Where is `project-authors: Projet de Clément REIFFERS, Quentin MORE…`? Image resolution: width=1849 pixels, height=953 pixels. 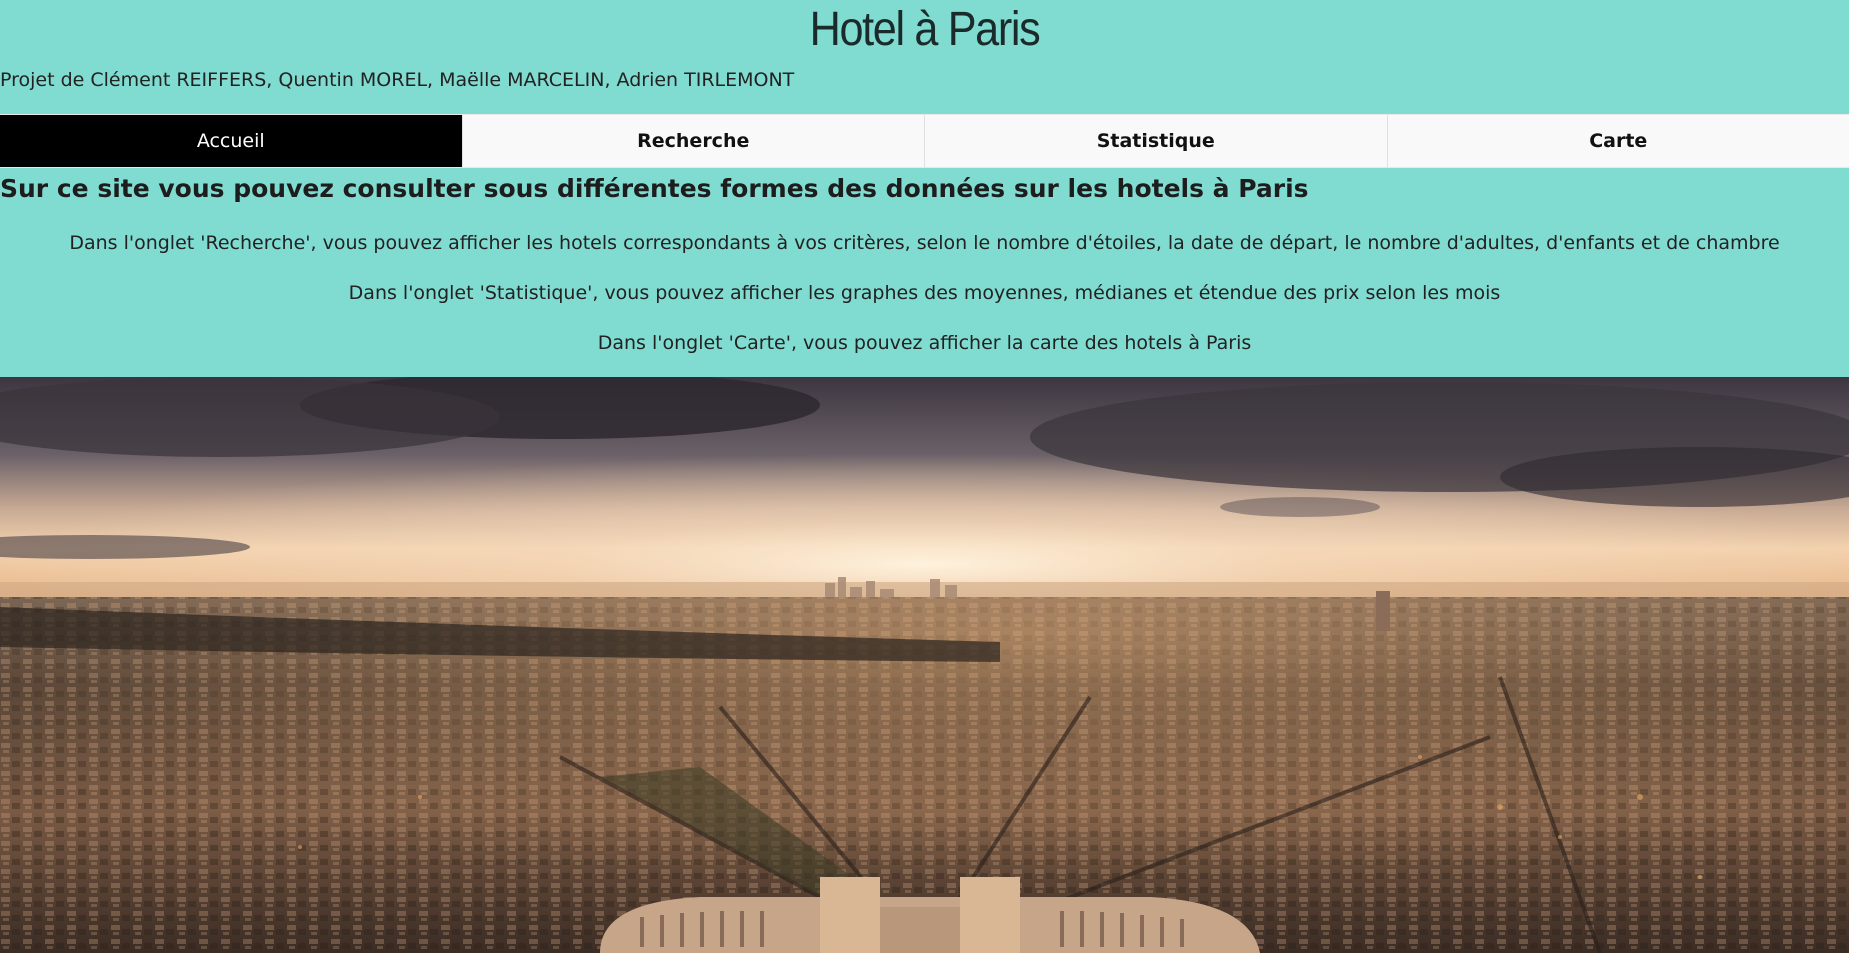 project-authors: Projet de Clément REIFFERS, Quentin MORE… is located at coordinates (397, 80).